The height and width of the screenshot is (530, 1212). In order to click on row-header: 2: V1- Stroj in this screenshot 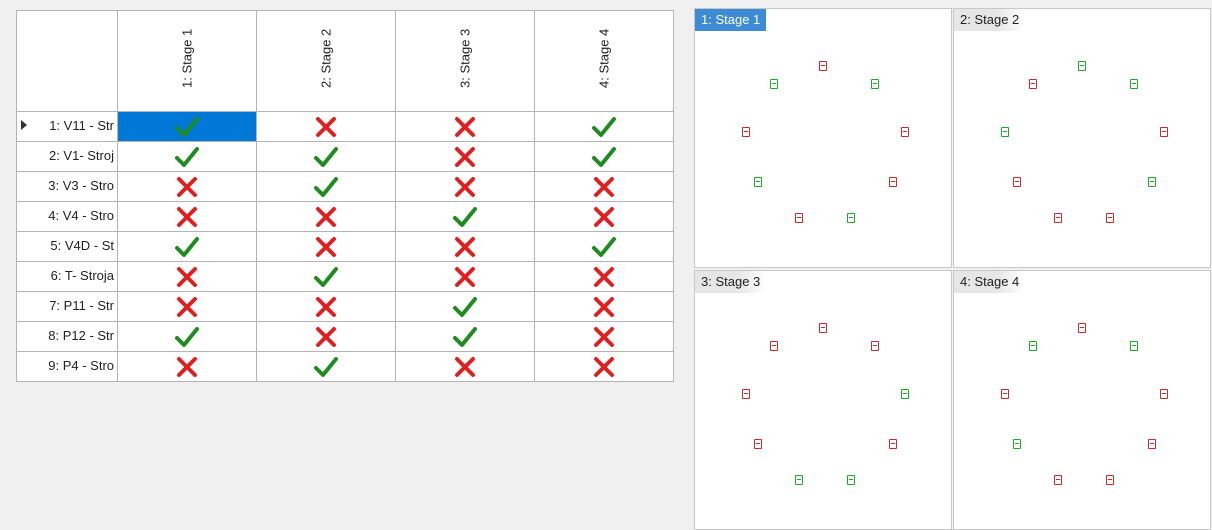, I will do `click(67, 156)`.